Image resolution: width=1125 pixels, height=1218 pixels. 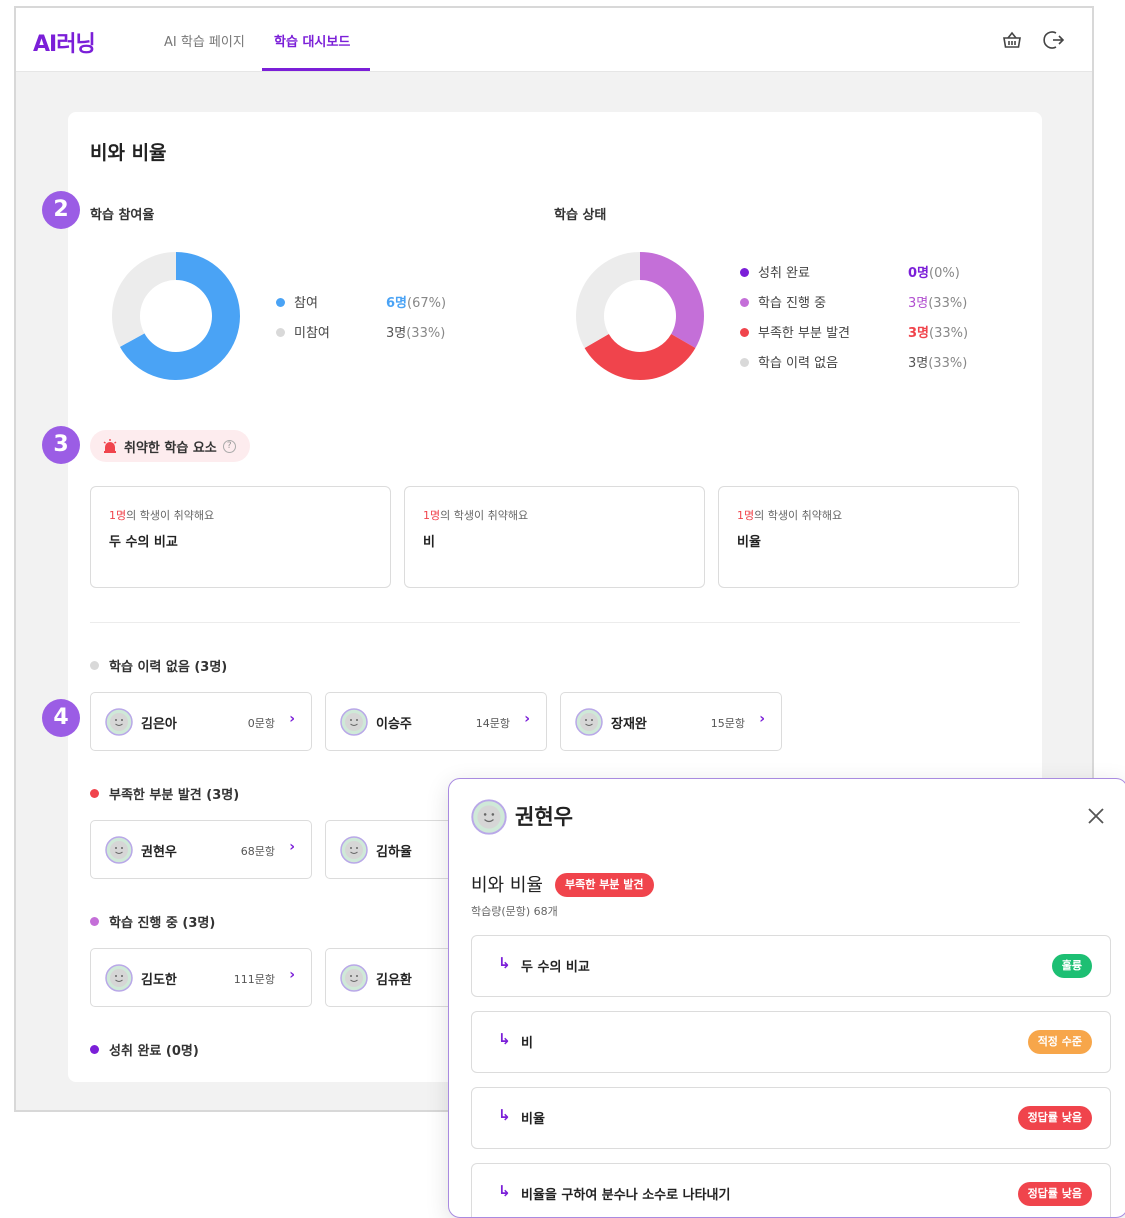 I want to click on weak-element-name: 비, so click(x=429, y=542).